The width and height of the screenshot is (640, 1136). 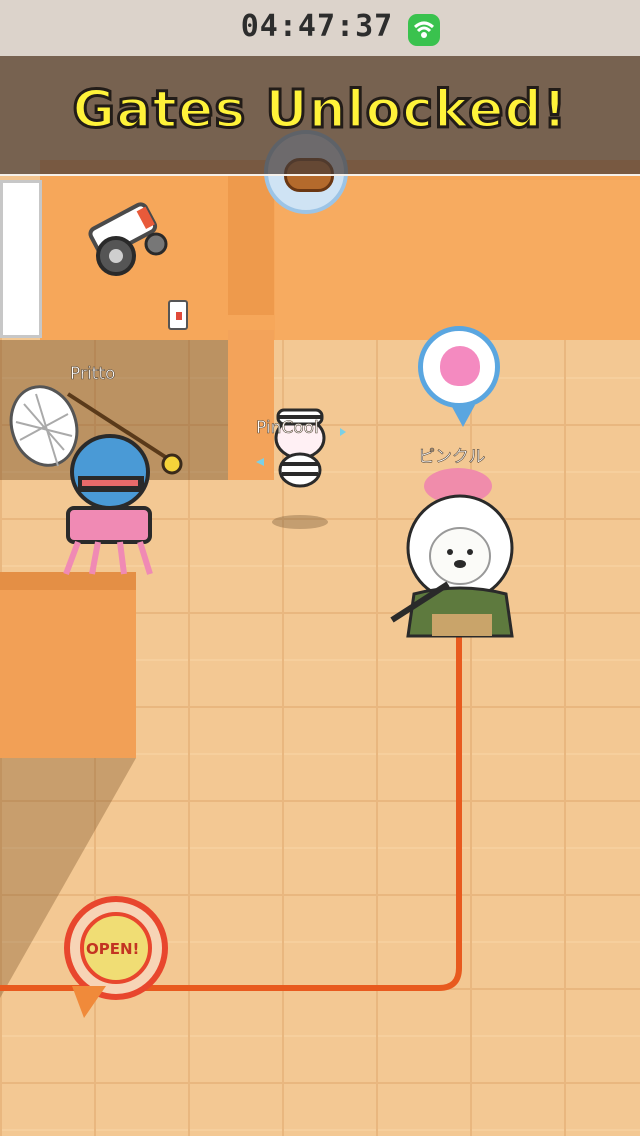 I want to click on player-pinkuru-lion, so click(x=463, y=554).